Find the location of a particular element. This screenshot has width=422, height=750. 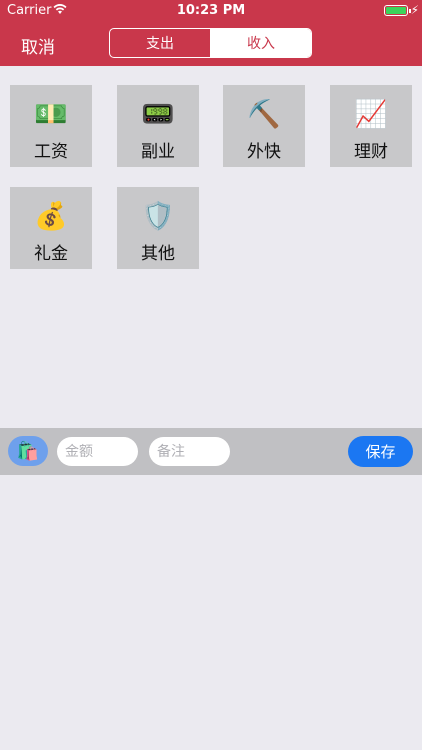

category-investment: 📈 理财 is located at coordinates (371, 126).